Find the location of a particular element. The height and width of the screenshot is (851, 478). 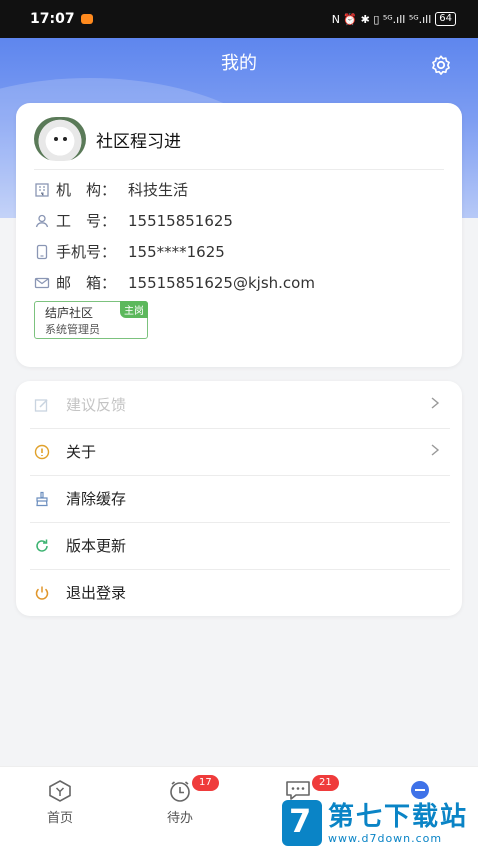

info-value-phone: 155****1625 is located at coordinates (176, 251).